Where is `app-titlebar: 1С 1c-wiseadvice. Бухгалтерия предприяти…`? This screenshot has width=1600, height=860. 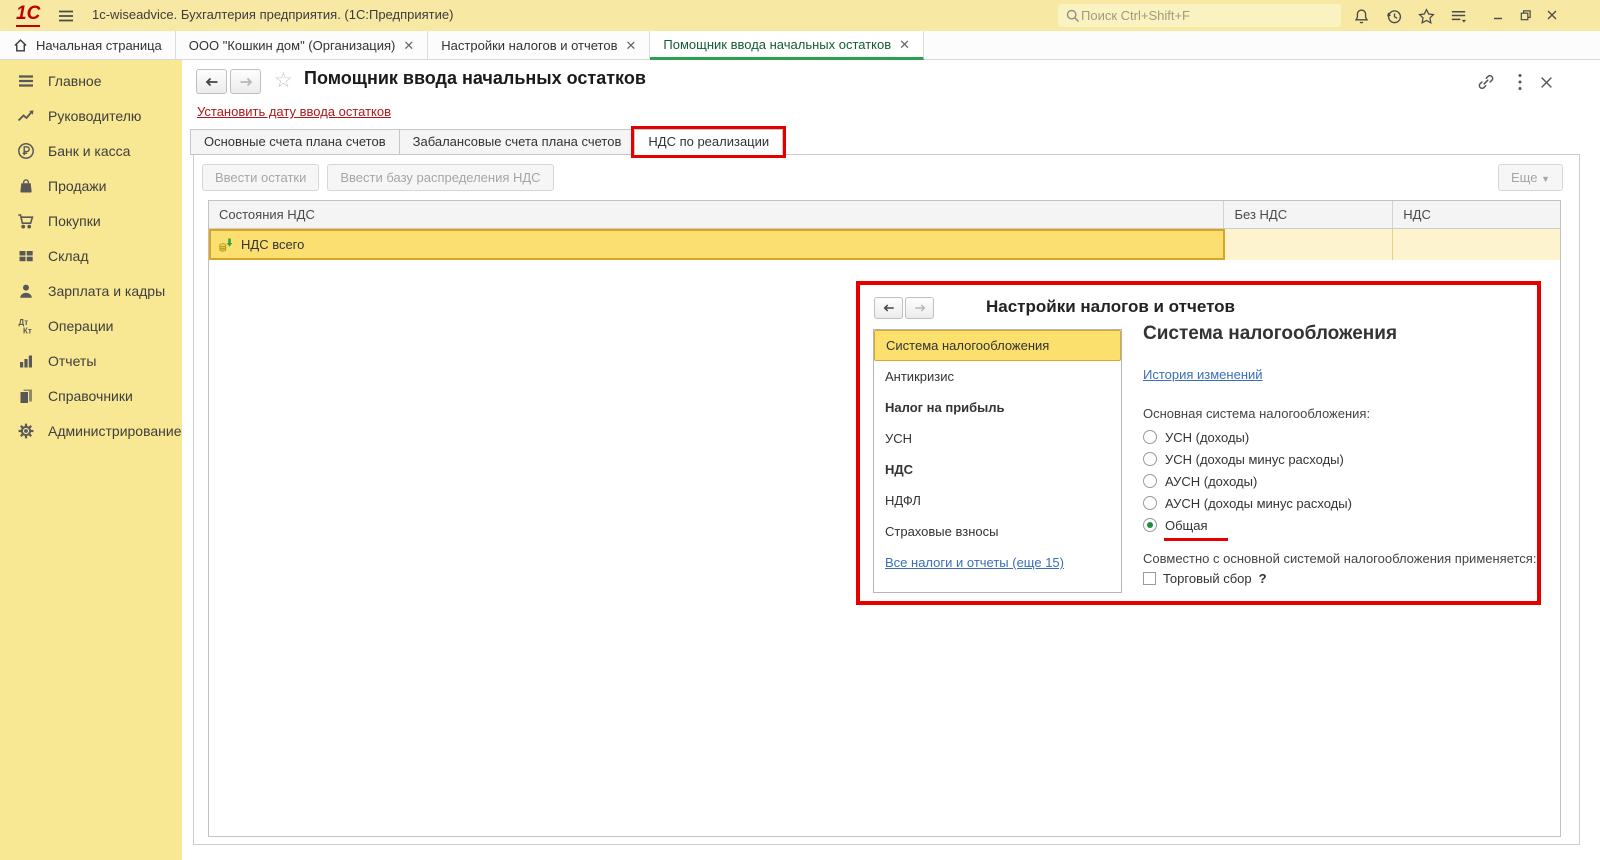 app-titlebar: 1С 1c-wiseadvice. Бухгалтерия предприяти… is located at coordinates (800, 15).